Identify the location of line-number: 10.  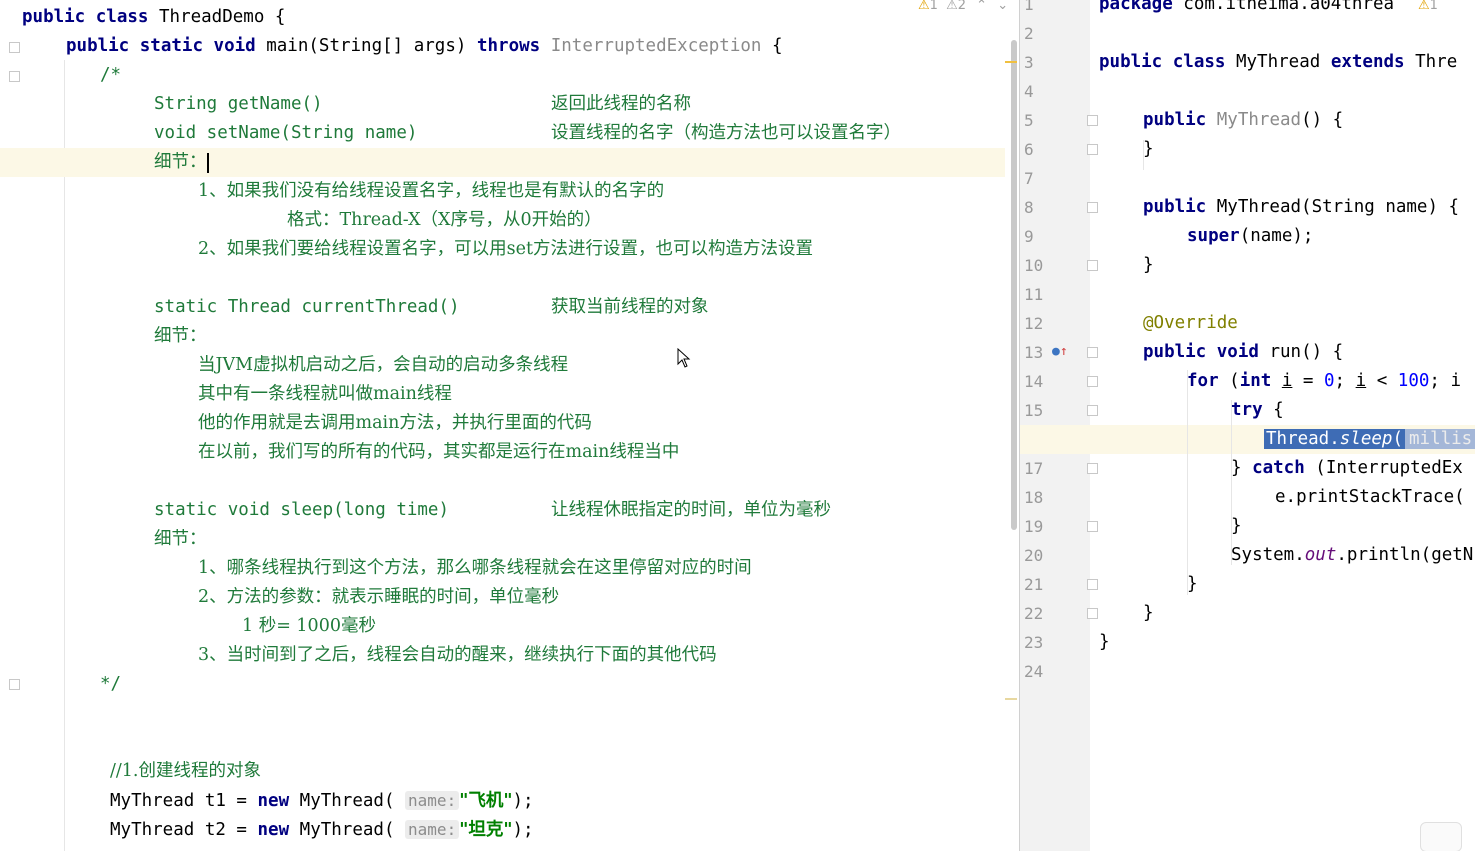
(1044, 265).